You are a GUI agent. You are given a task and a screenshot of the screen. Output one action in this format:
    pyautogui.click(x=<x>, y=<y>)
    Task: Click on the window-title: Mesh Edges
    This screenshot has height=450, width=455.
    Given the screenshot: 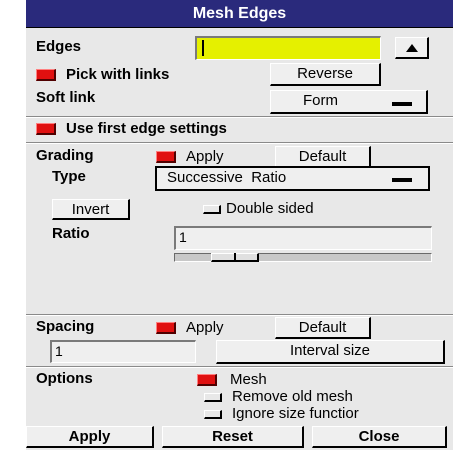 What is the action you would take?
    pyautogui.click(x=239, y=14)
    